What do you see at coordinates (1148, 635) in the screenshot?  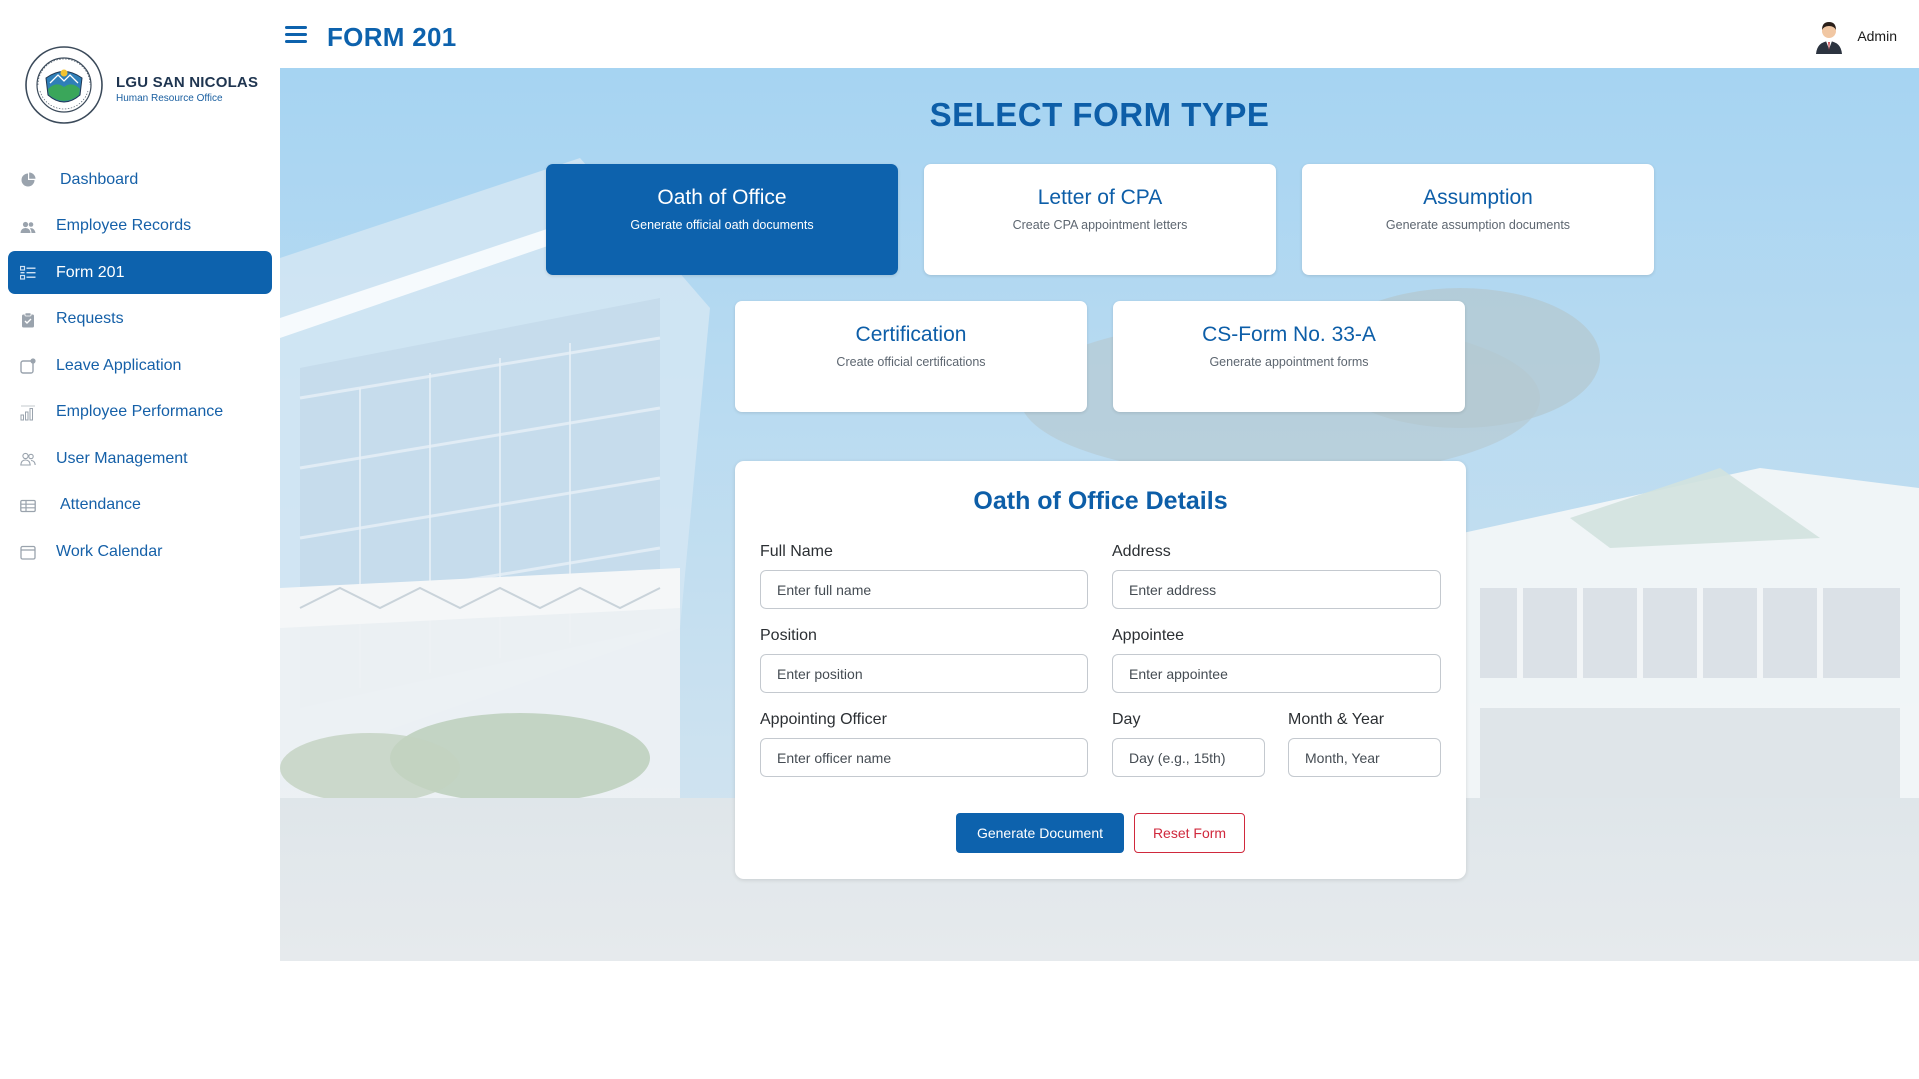 I see `appointee-label: Appointee` at bounding box center [1148, 635].